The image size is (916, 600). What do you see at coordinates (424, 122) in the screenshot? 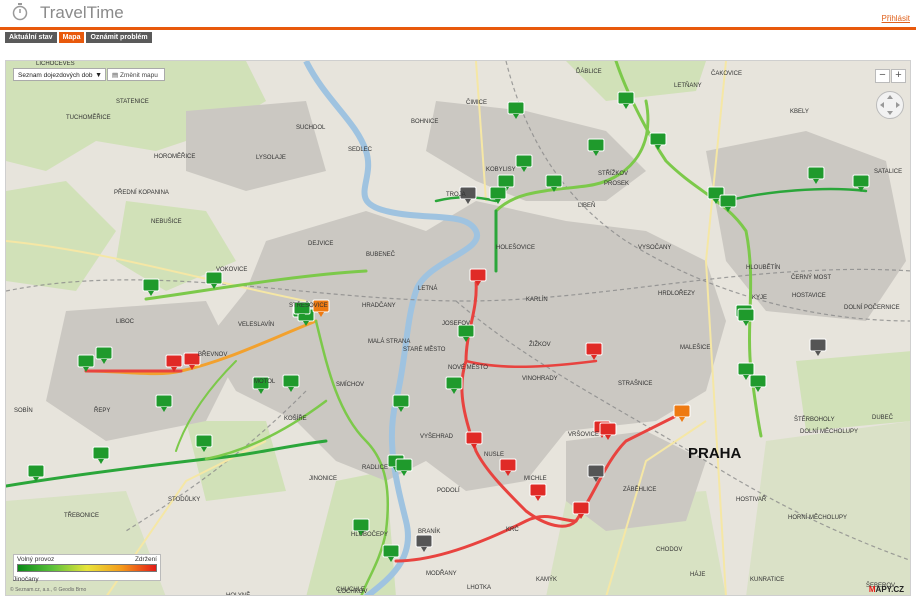
I see `district-label: BOHNICE` at bounding box center [424, 122].